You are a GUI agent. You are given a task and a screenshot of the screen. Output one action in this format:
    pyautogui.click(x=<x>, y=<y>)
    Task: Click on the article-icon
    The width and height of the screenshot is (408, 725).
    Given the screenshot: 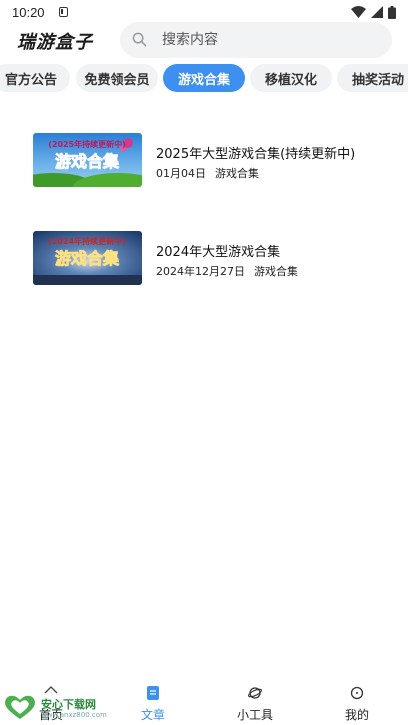 What is the action you would take?
    pyautogui.click(x=153, y=693)
    